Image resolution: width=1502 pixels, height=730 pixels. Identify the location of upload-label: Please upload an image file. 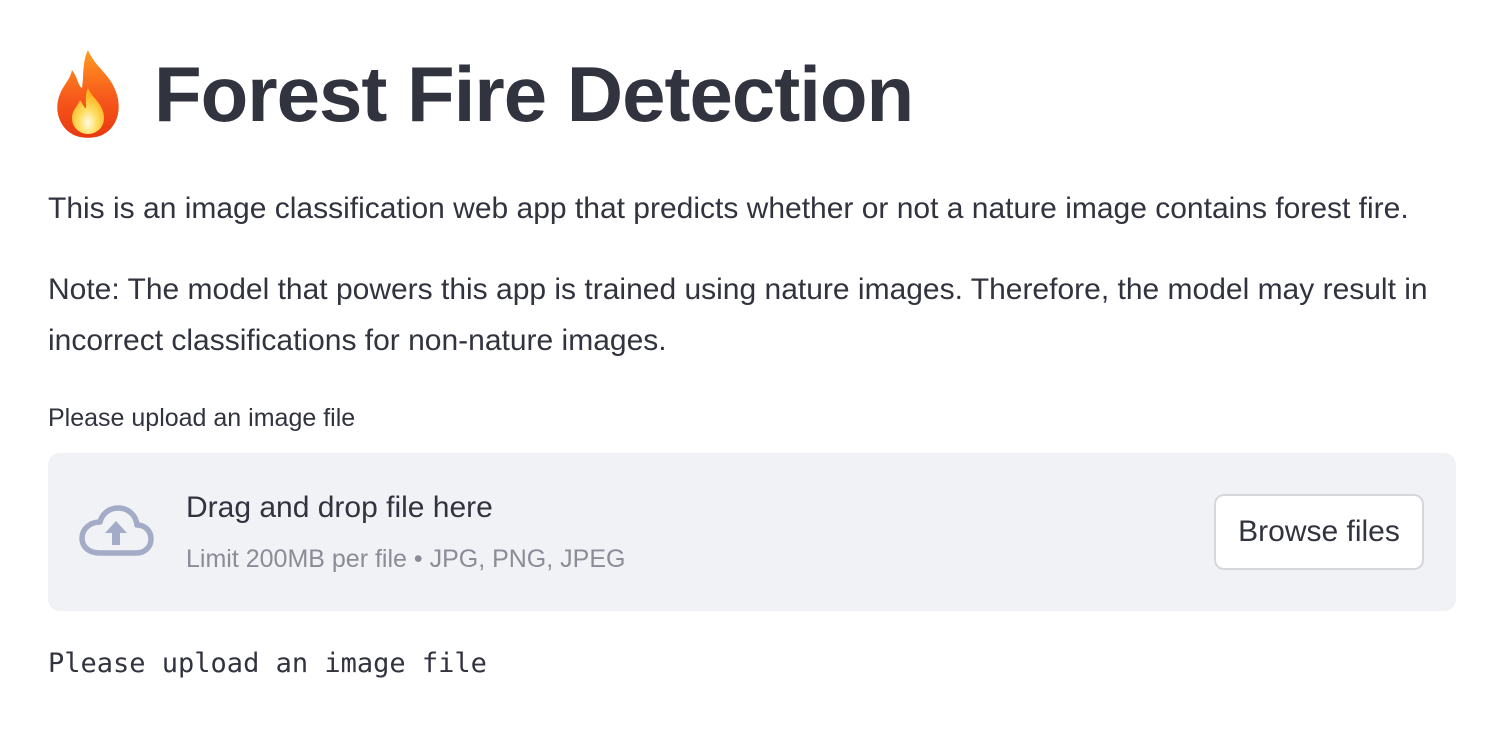
(202, 418).